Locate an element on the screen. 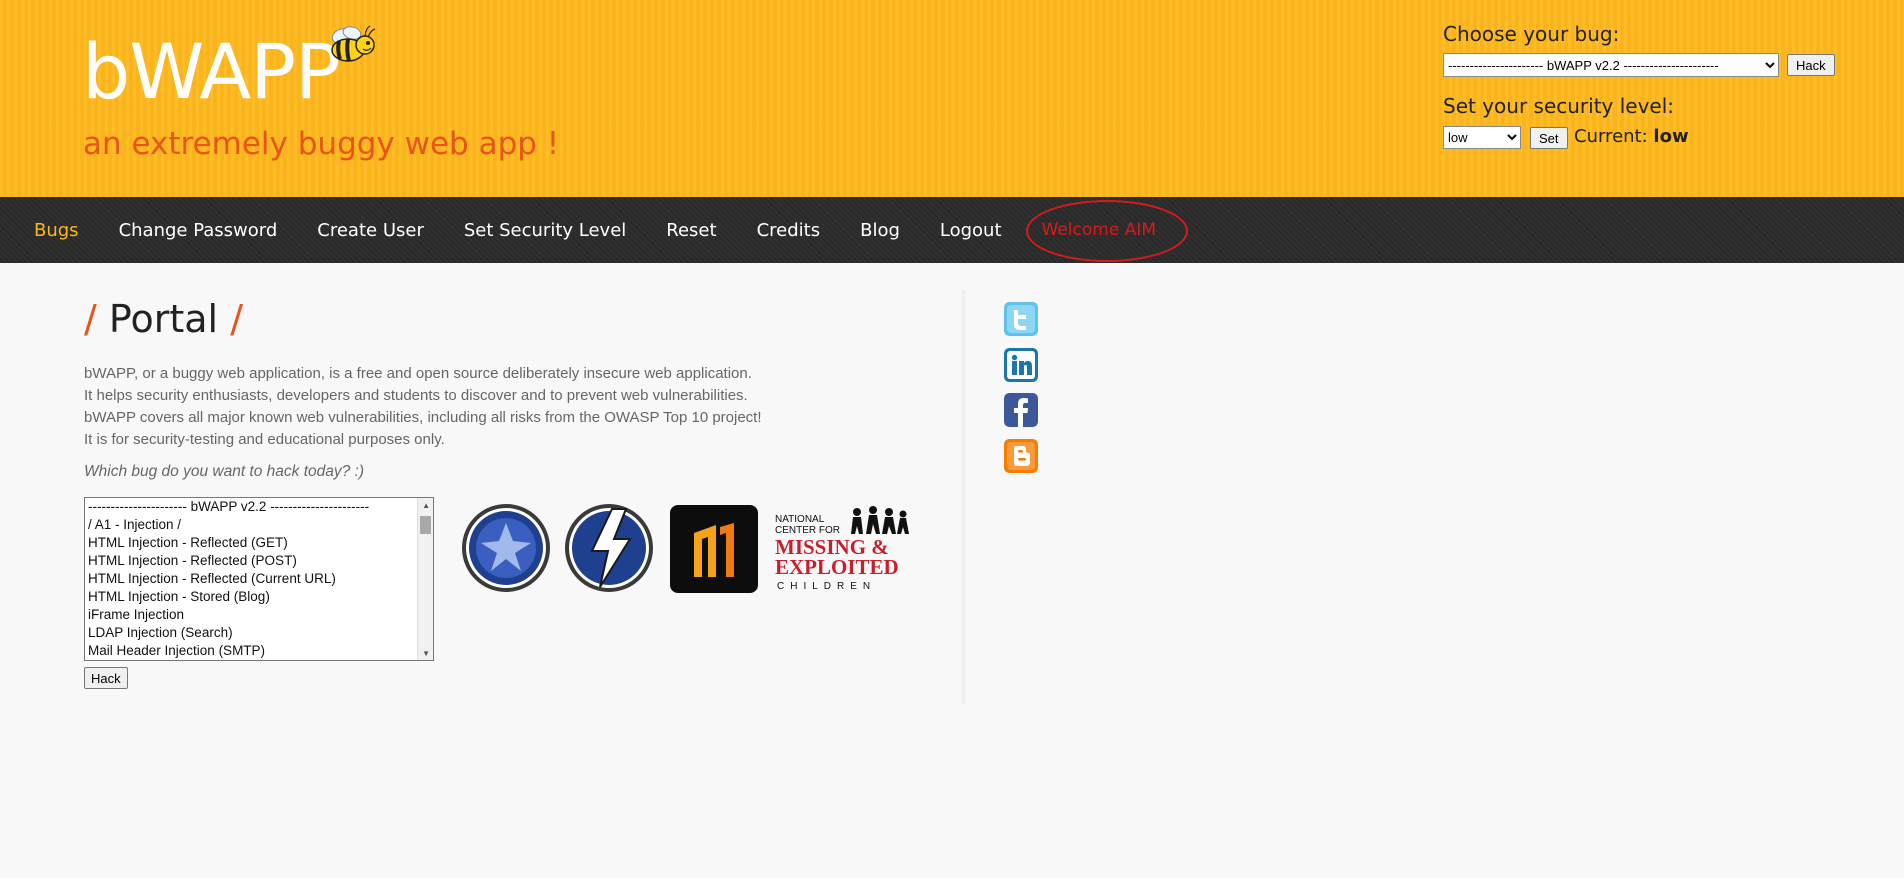 The width and height of the screenshot is (1904, 878). listbox-scrollbar: ▲ ▼ is located at coordinates (425, 579).